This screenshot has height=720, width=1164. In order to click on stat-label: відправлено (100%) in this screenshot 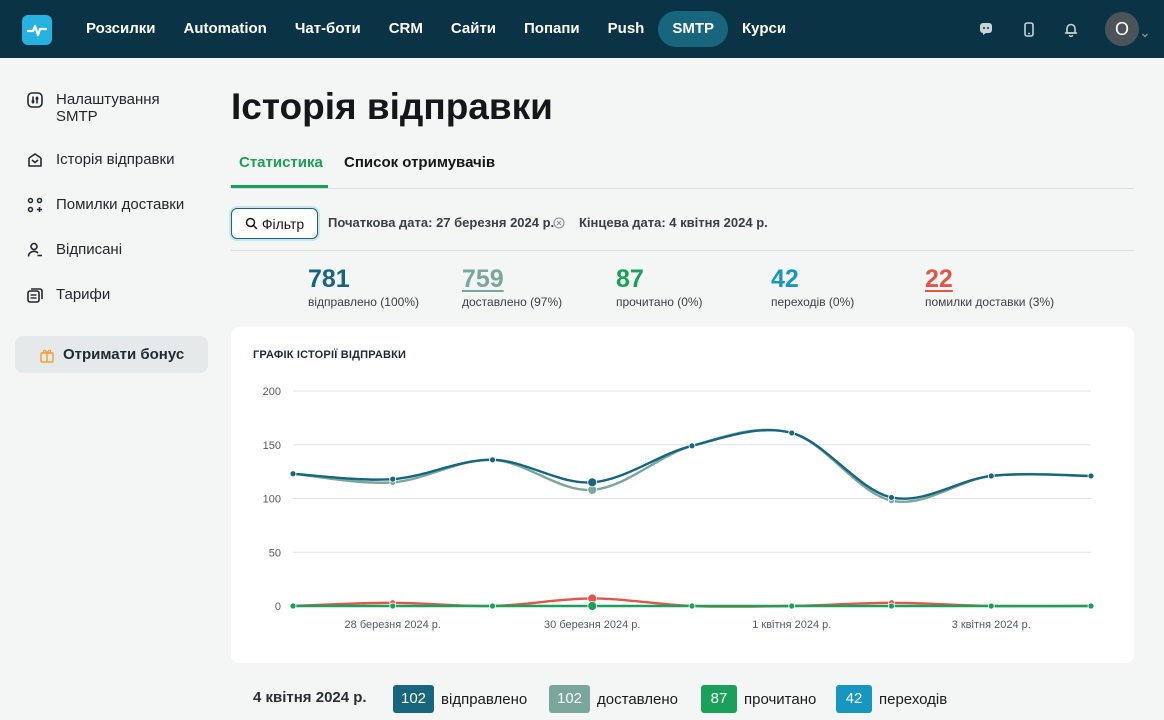, I will do `click(363, 302)`.